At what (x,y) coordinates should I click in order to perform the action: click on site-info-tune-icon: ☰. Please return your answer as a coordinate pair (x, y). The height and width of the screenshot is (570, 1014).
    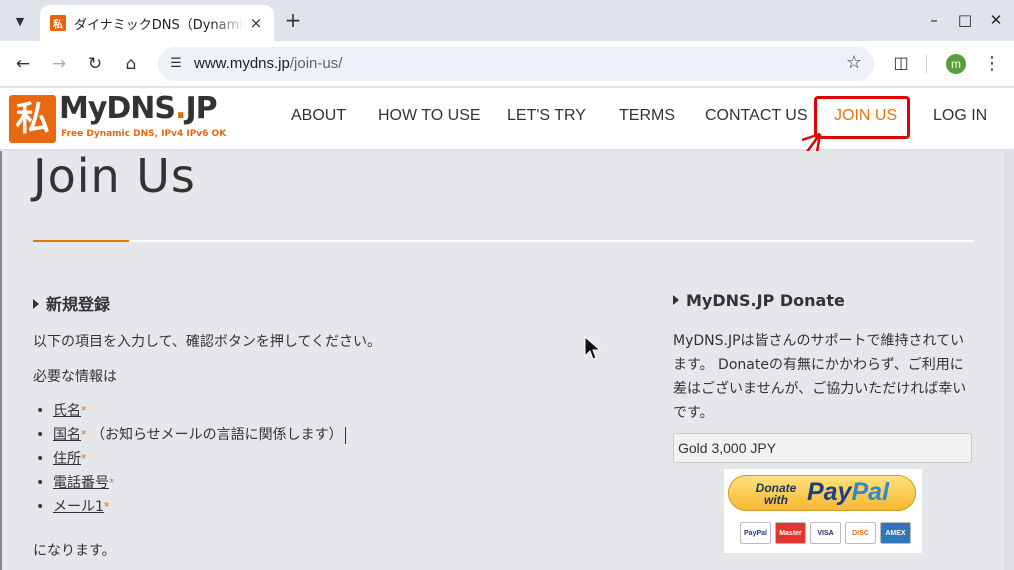
    Looking at the image, I should click on (176, 64).